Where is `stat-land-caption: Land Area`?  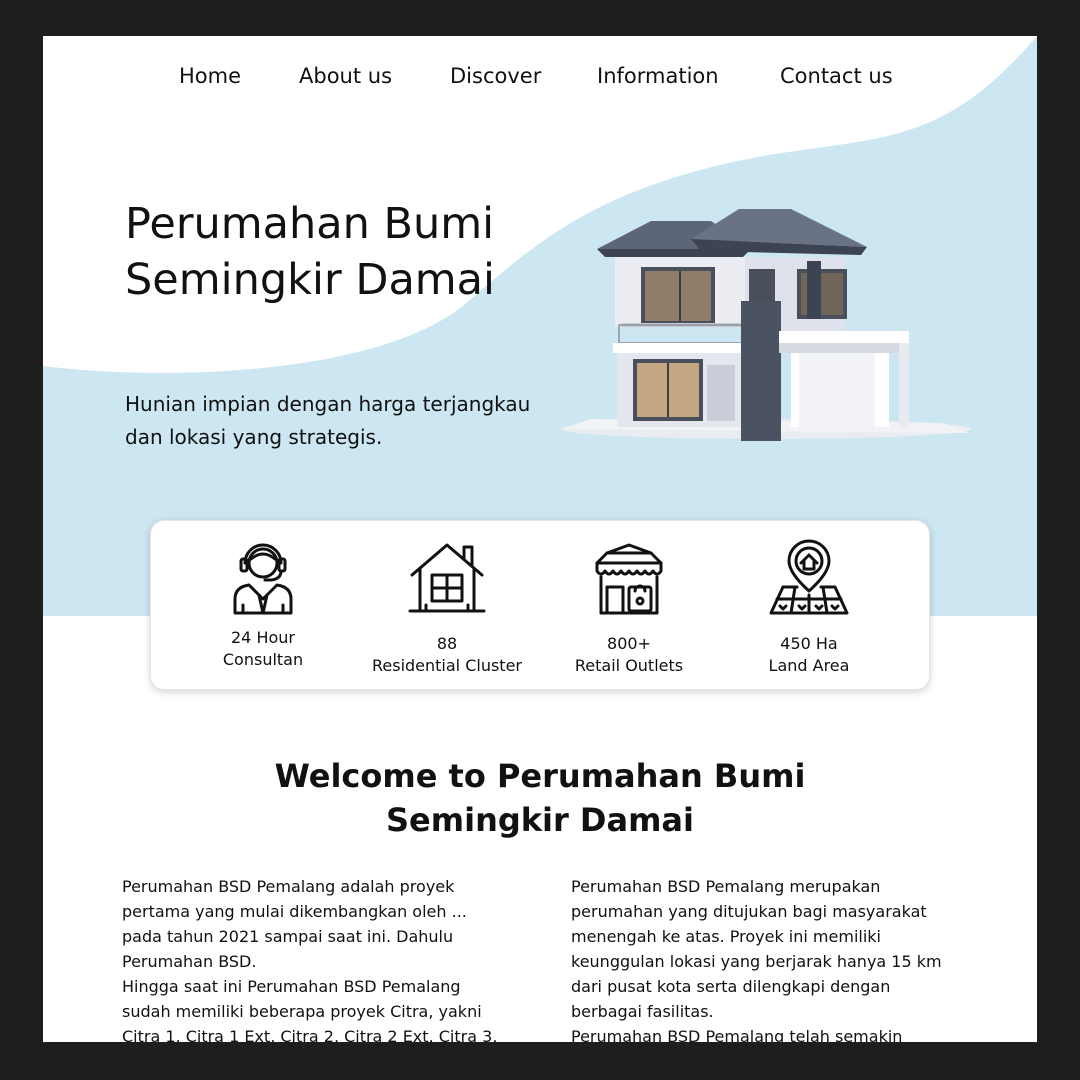
stat-land-caption: Land Area is located at coordinates (809, 665).